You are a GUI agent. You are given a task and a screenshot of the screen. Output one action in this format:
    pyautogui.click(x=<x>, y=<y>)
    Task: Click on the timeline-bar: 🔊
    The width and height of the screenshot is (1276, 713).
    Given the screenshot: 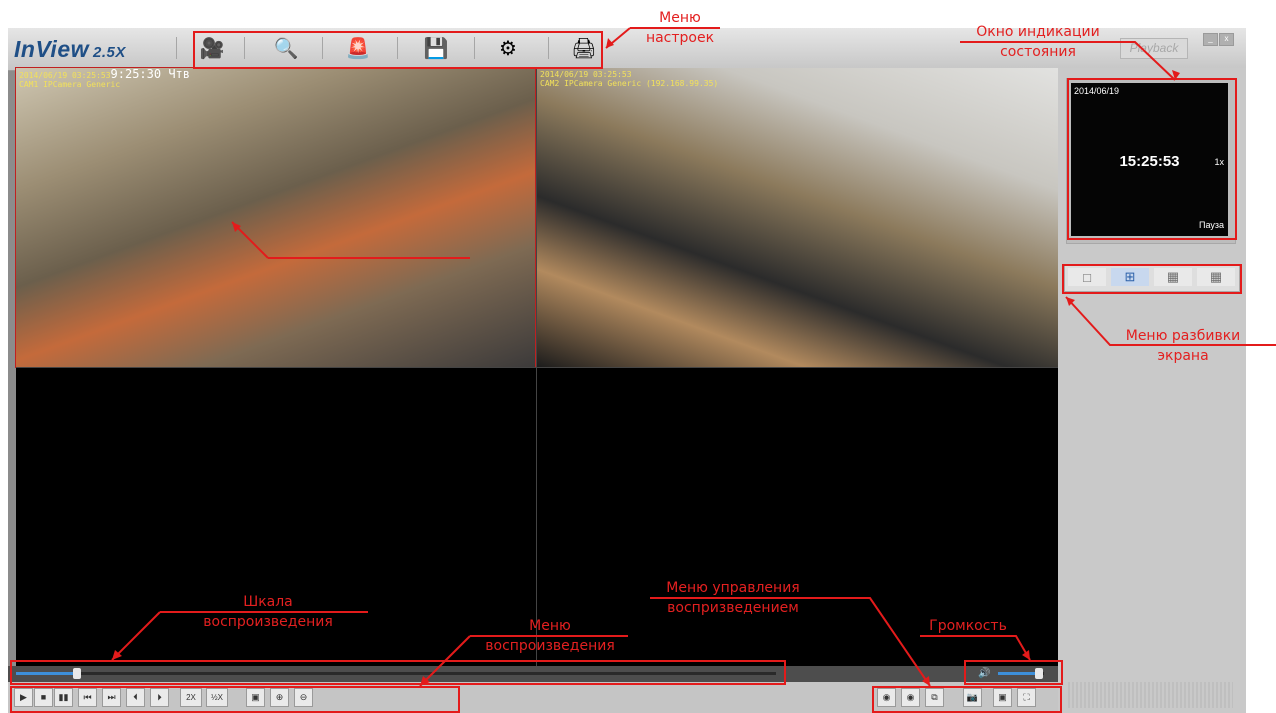 What is the action you would take?
    pyautogui.click(x=533, y=674)
    